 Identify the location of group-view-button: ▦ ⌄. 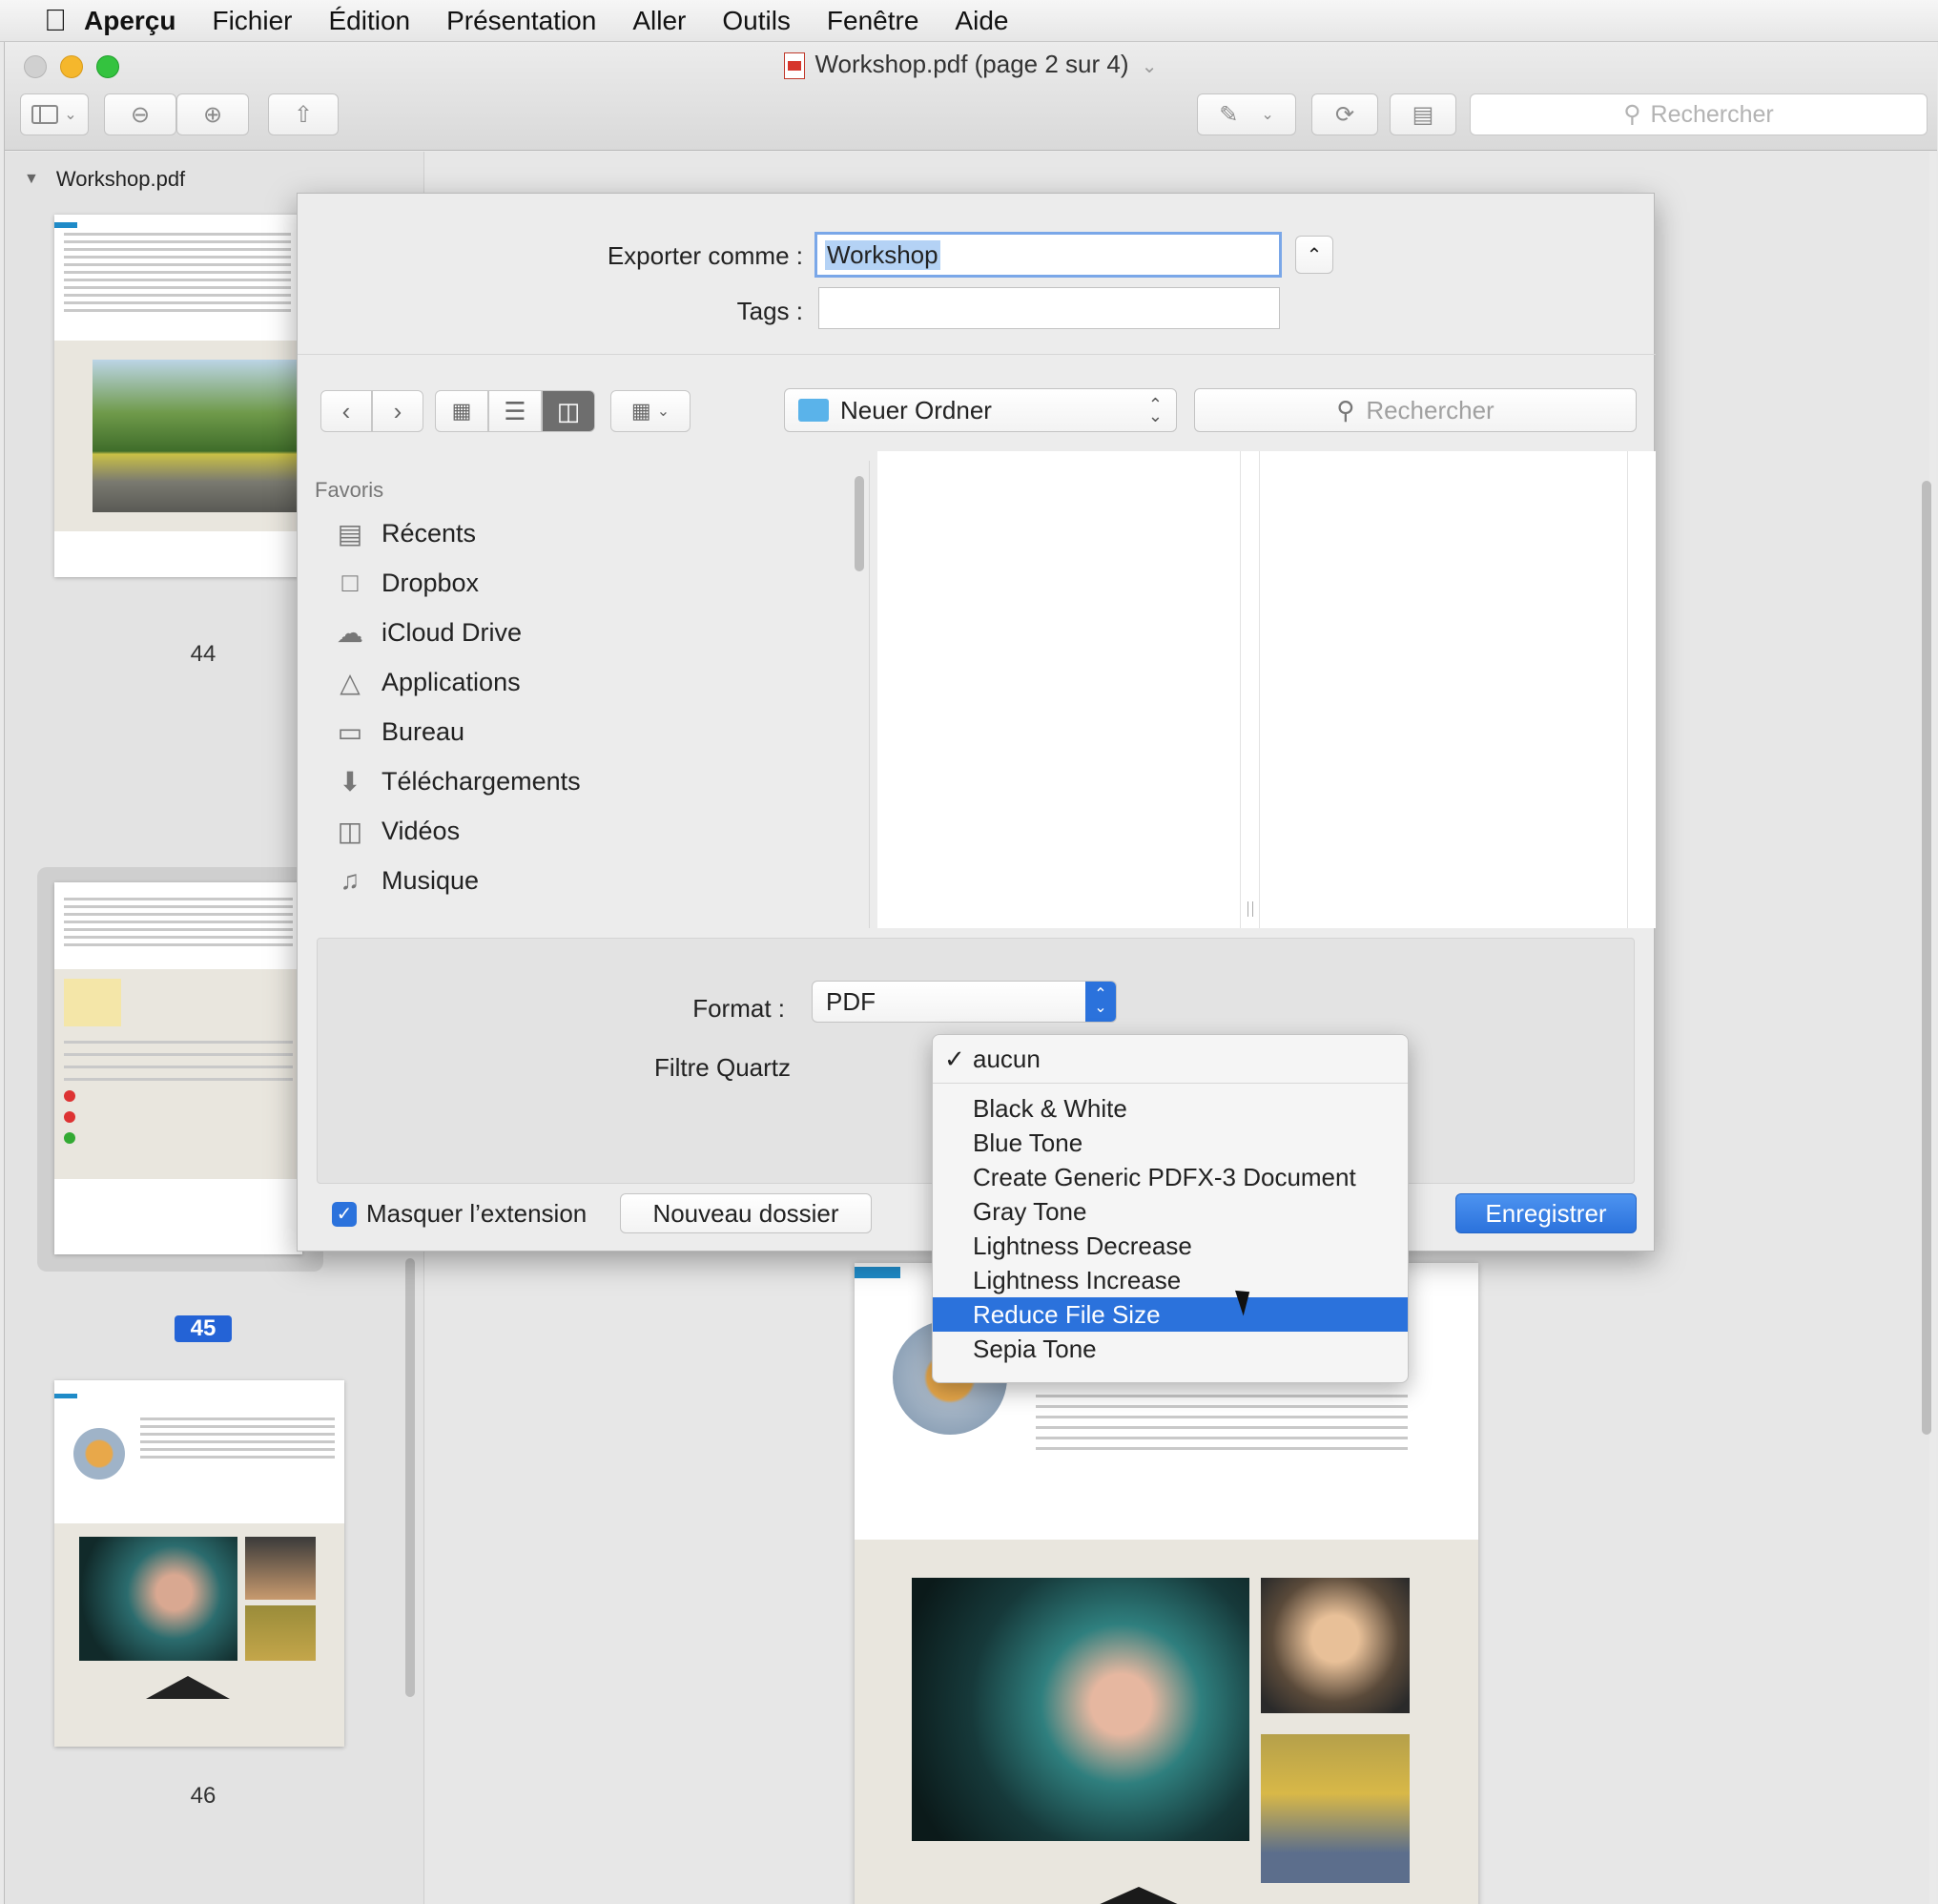
(650, 411).